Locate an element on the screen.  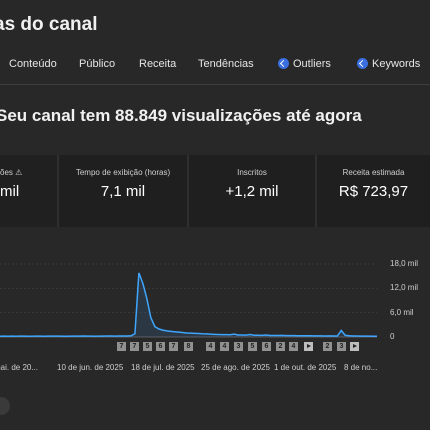
series-area is located at coordinates (188, 304).